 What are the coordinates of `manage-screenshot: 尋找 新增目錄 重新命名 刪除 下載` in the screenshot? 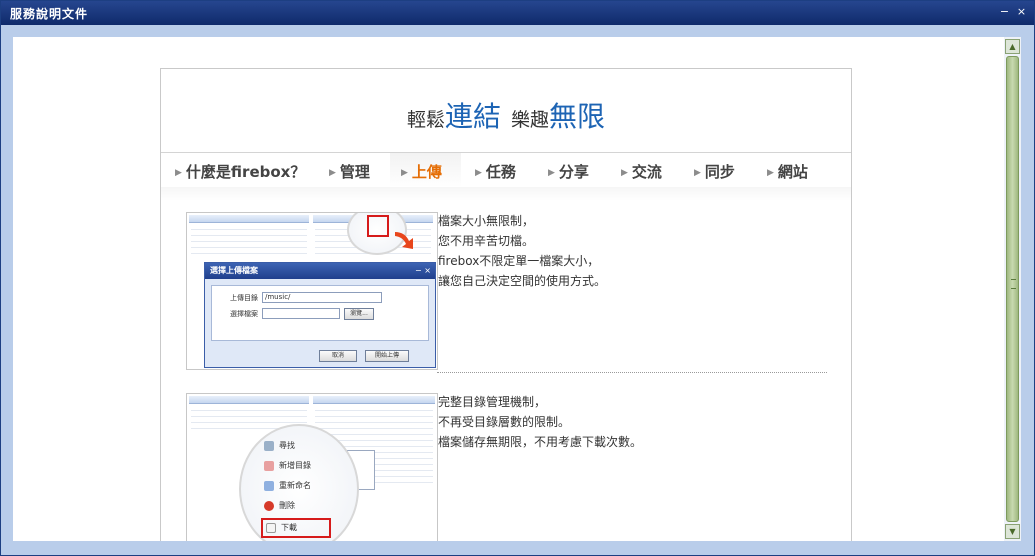 It's located at (312, 467).